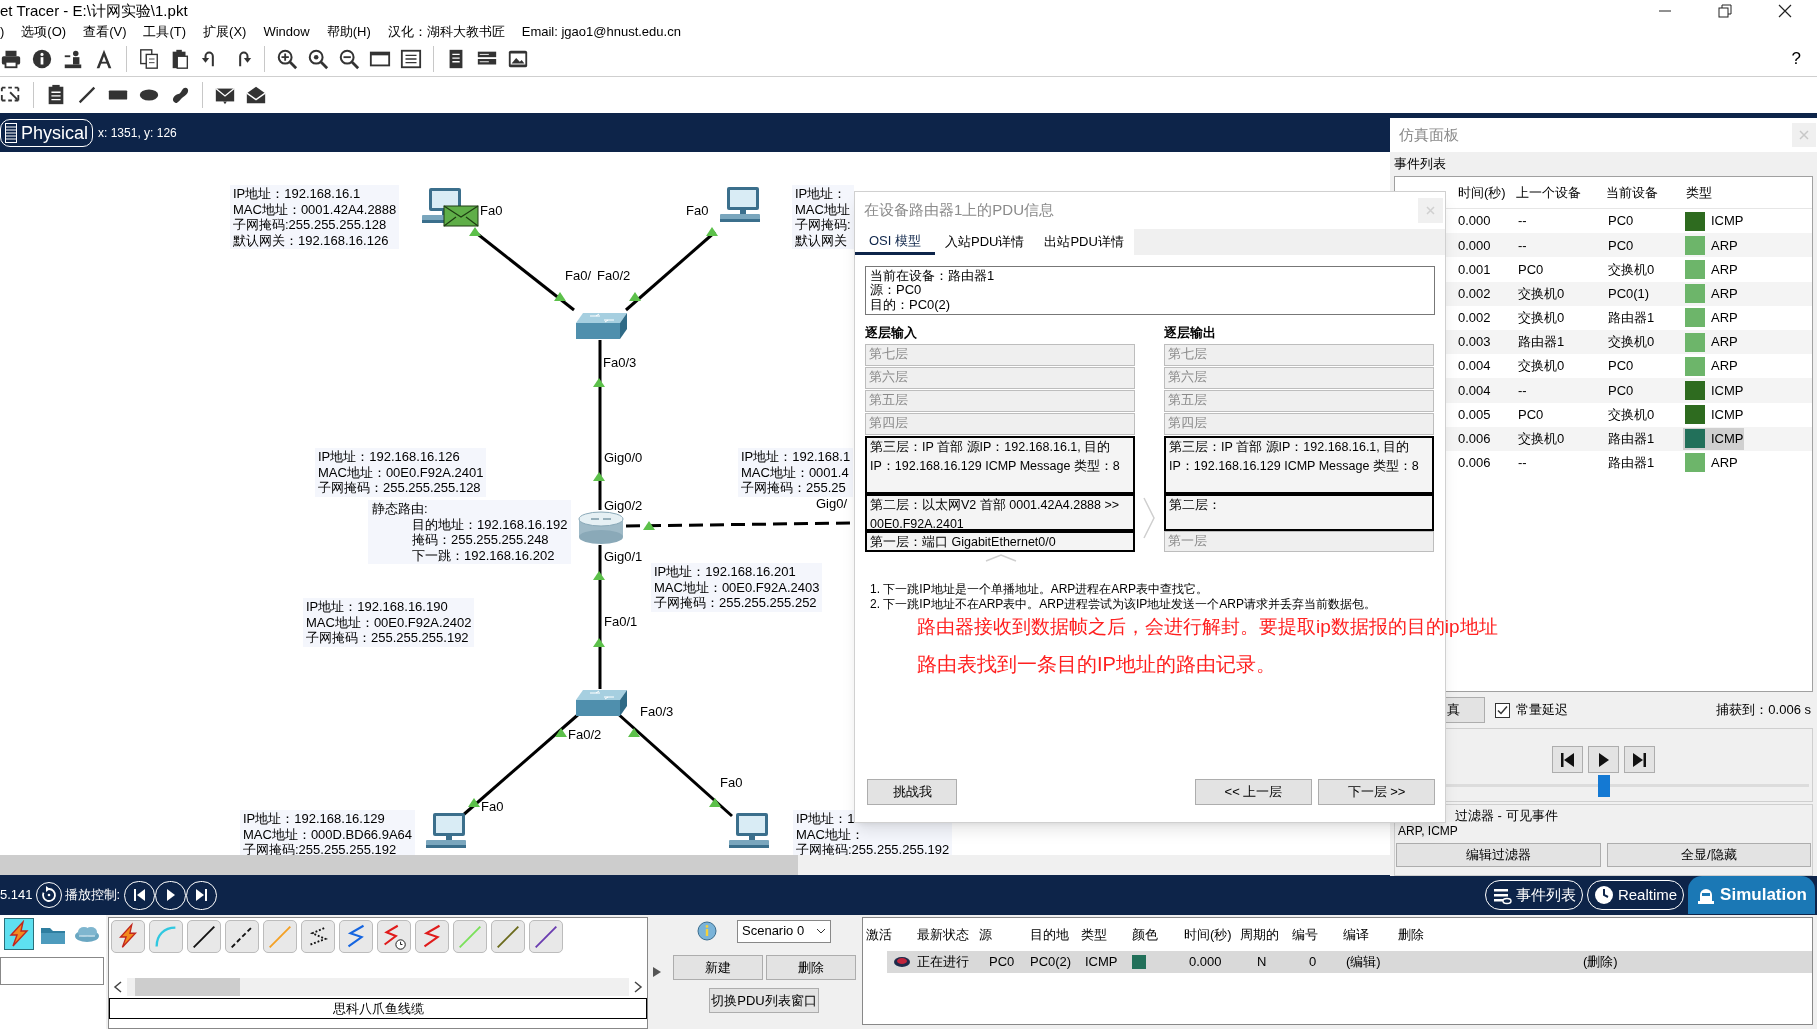 Image resolution: width=1817 pixels, height=1029 pixels. I want to click on layer-row: 第一层：端口 GigabitEthernet0/0, so click(1000, 541).